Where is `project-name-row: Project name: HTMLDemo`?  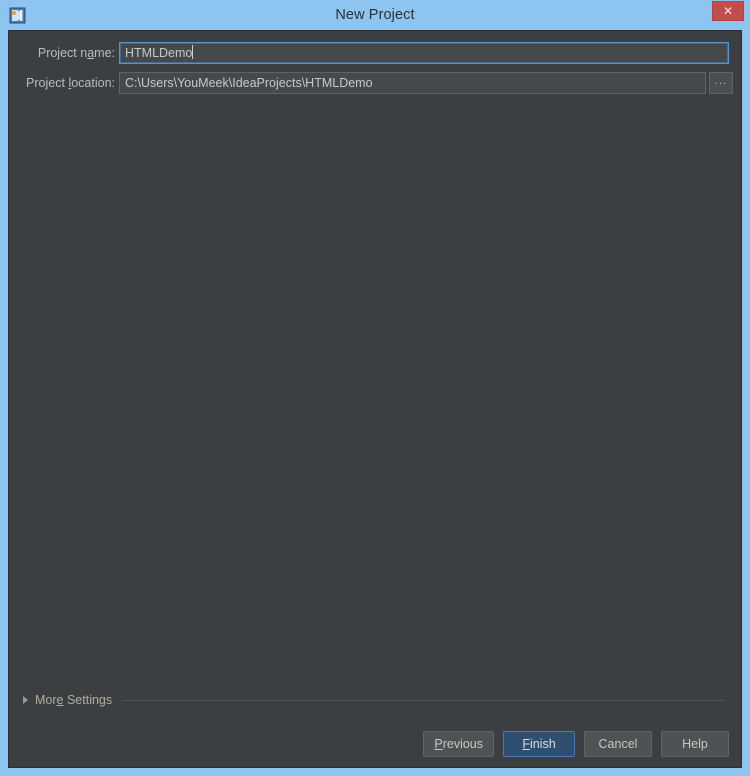 project-name-row: Project name: HTMLDemo is located at coordinates (376, 53).